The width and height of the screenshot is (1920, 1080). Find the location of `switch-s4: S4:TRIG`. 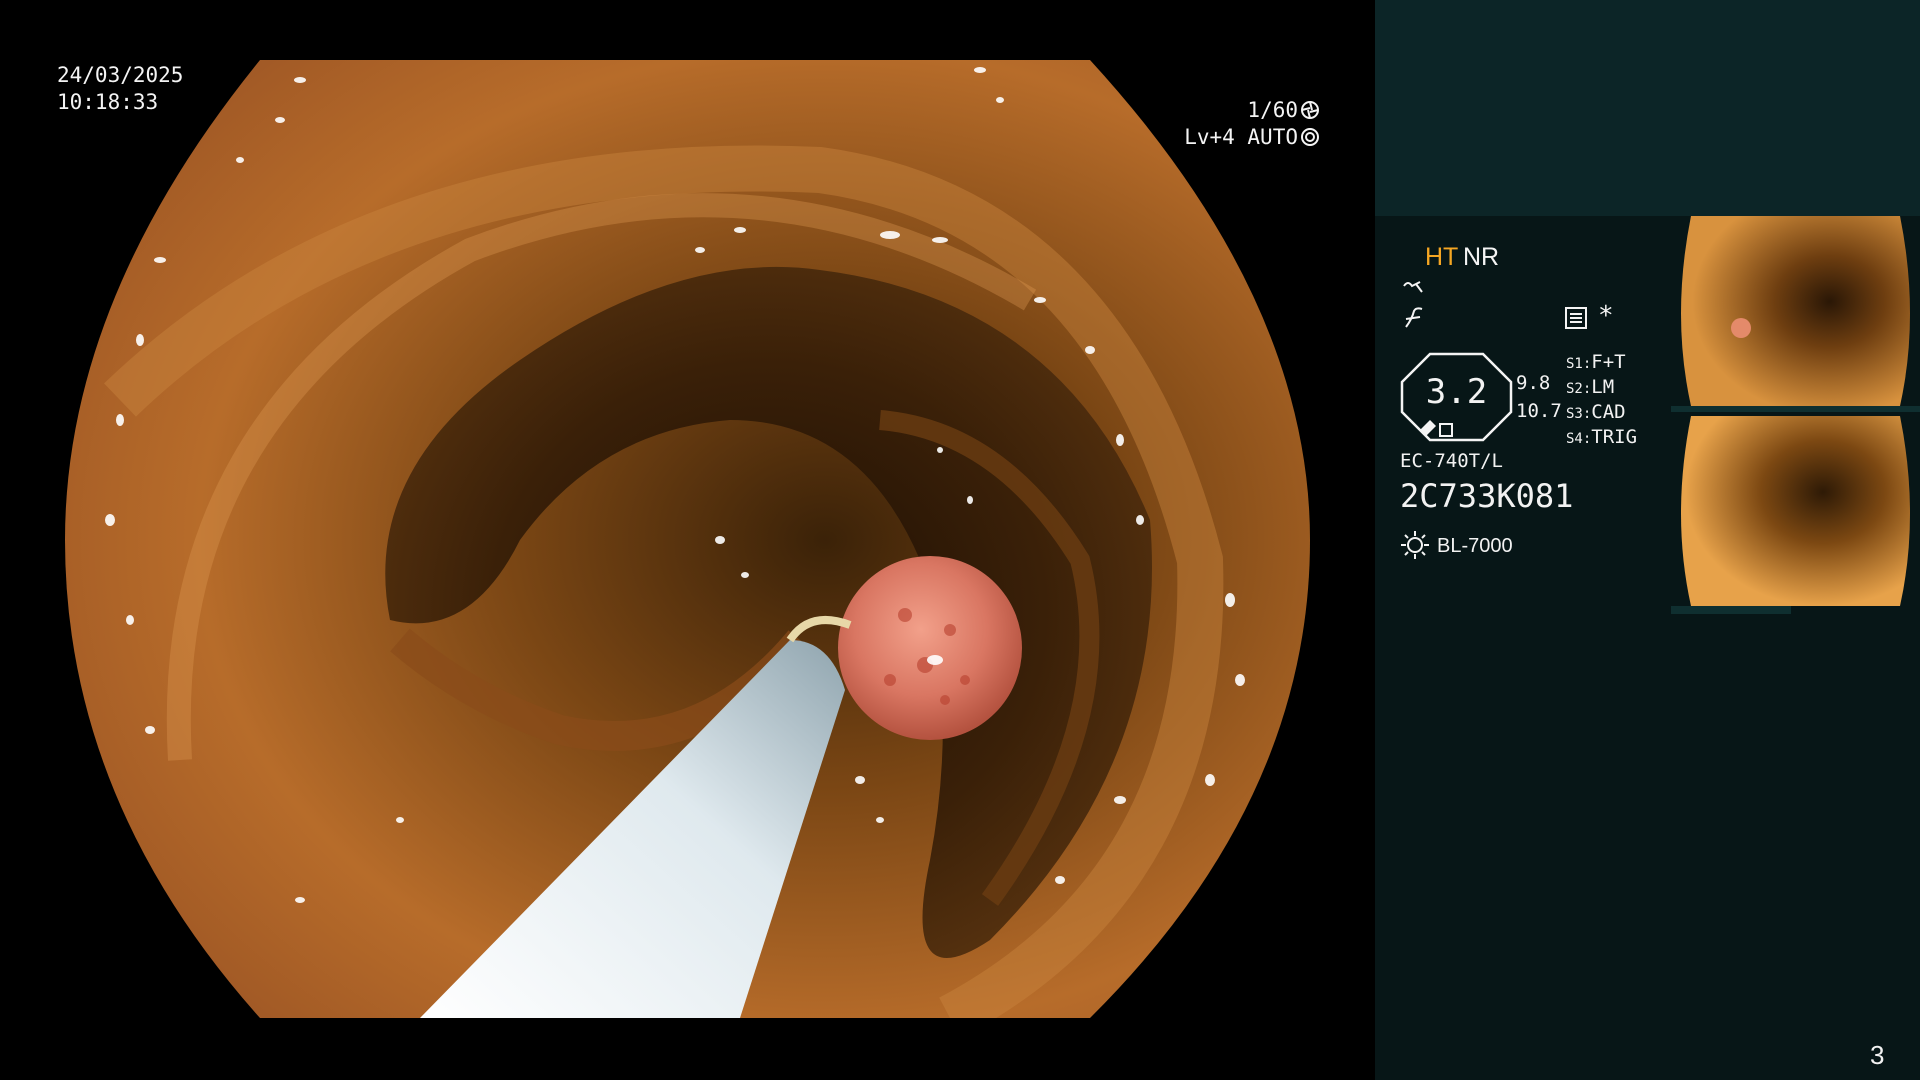

switch-s4: S4:TRIG is located at coordinates (1601, 438).